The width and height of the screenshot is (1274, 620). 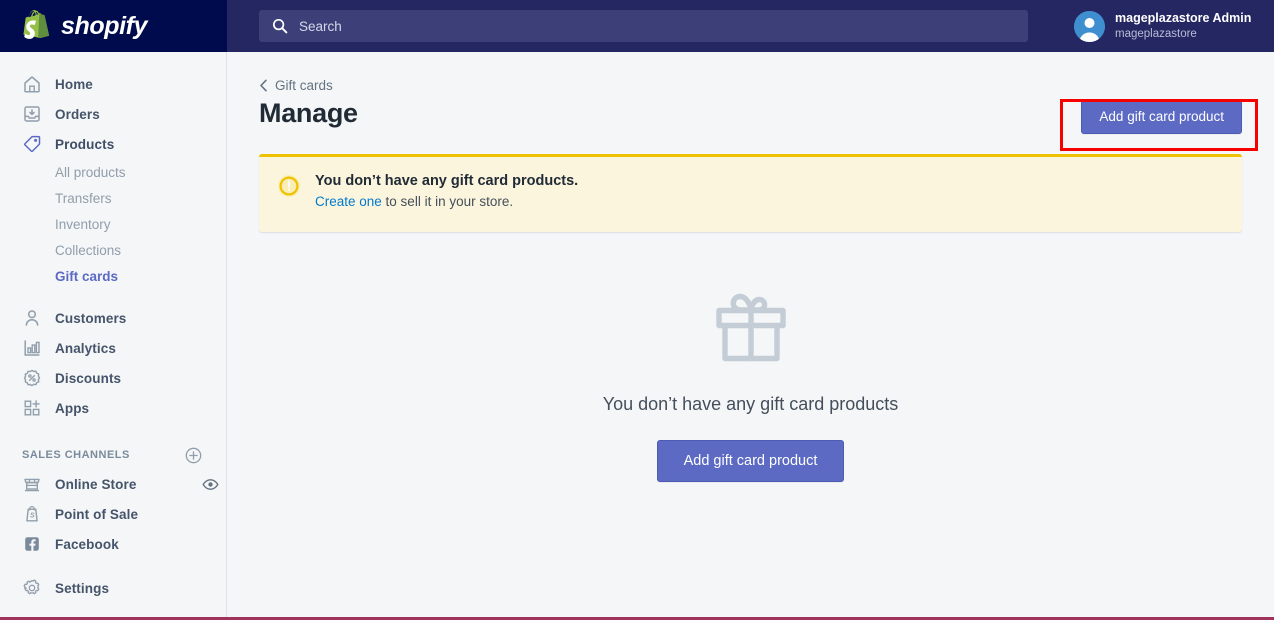 I want to click on apps-grid-plus-icon, so click(x=32, y=408).